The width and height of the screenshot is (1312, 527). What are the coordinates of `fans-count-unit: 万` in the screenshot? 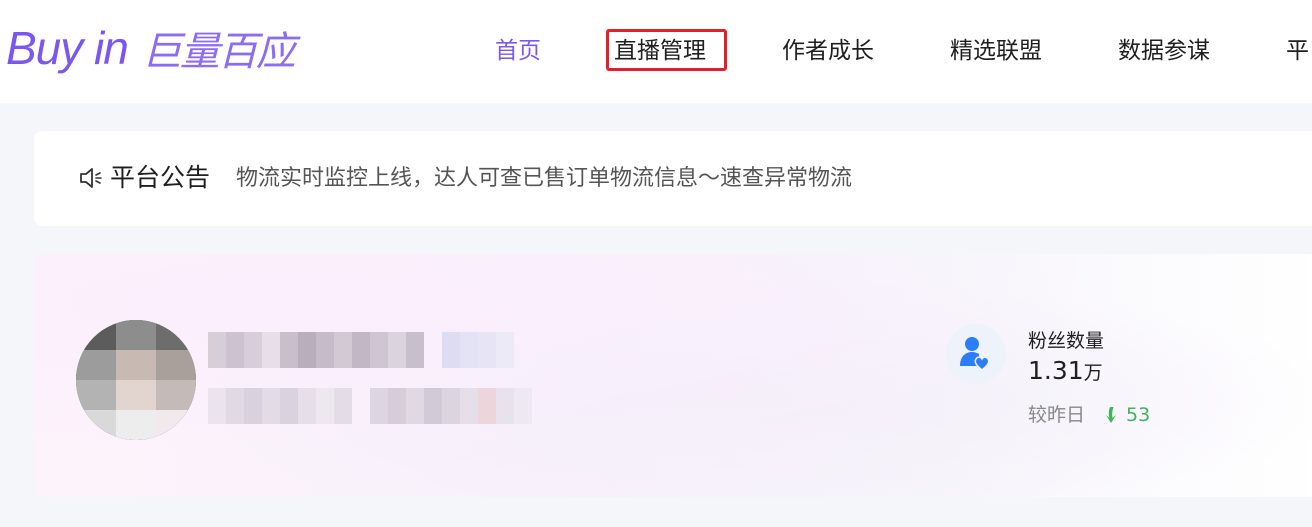 It's located at (1093, 373).